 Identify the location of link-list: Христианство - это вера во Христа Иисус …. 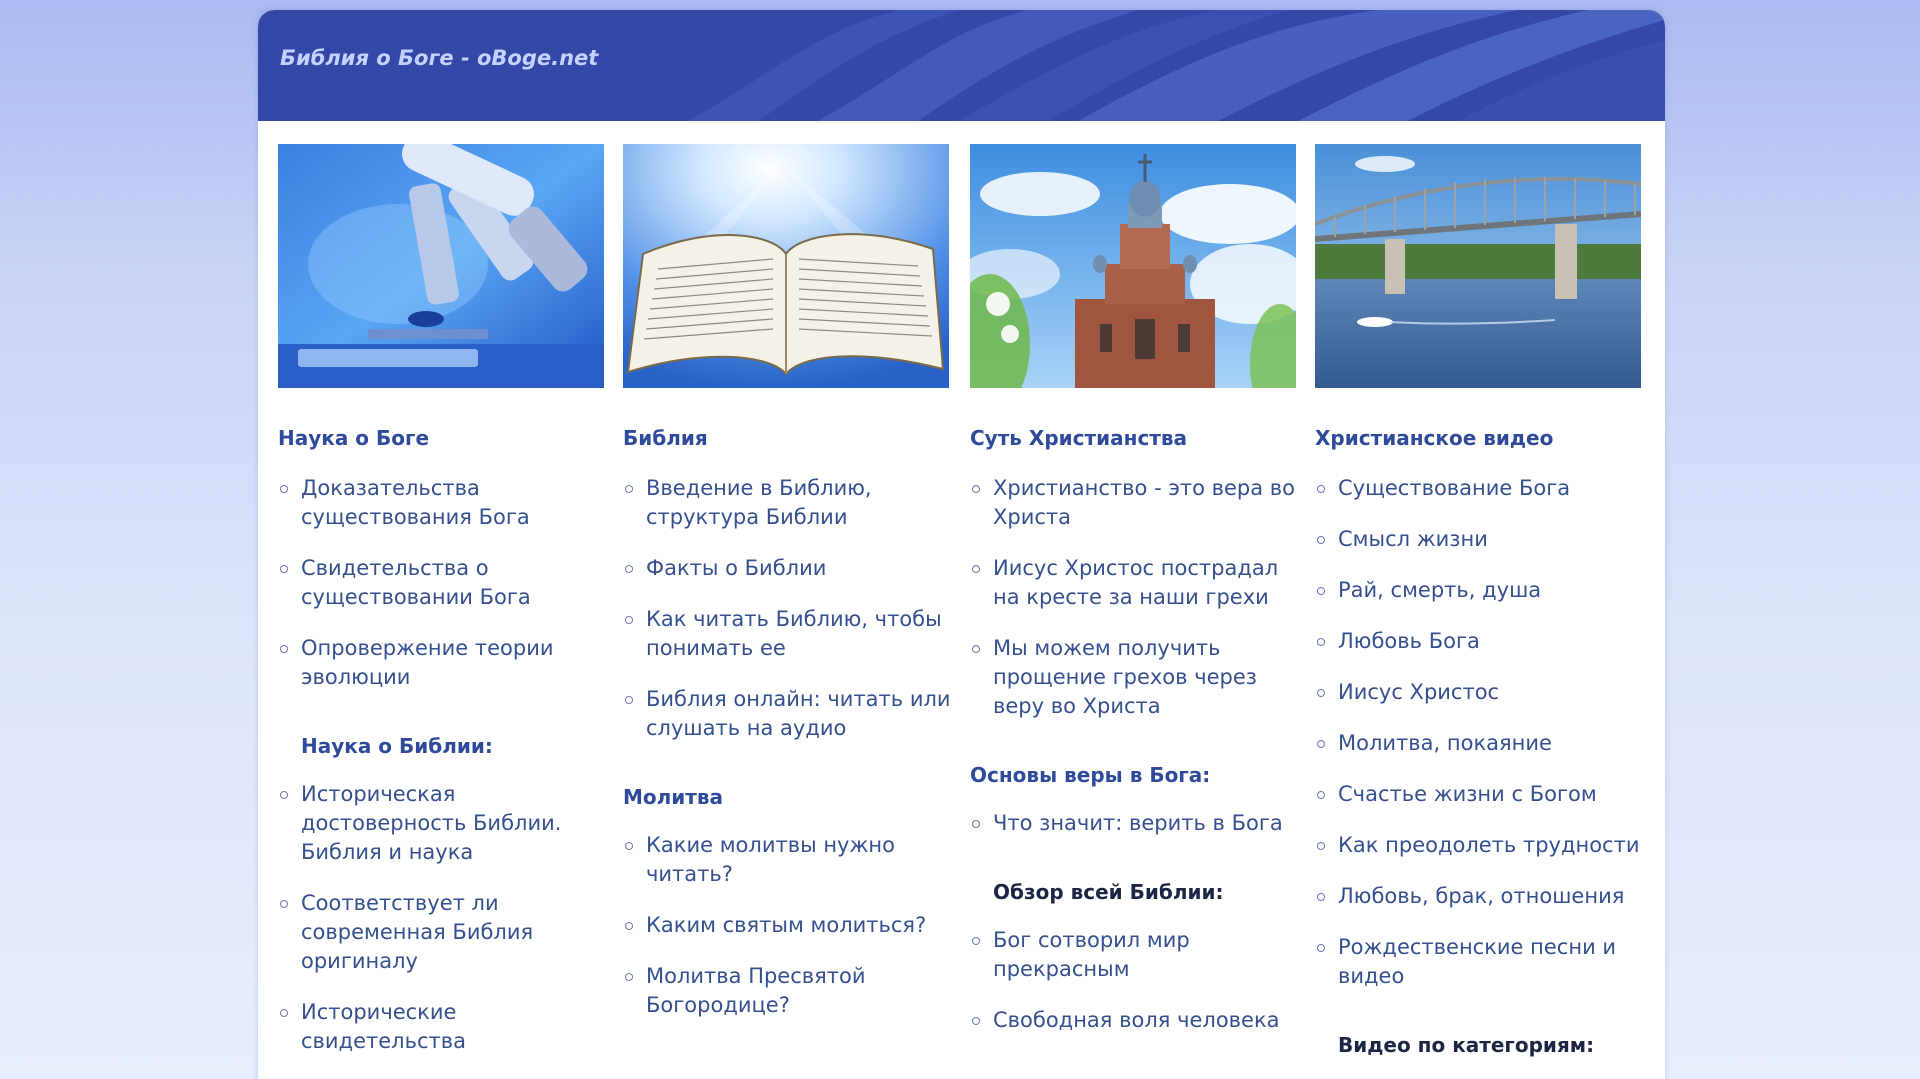
(1134, 597).